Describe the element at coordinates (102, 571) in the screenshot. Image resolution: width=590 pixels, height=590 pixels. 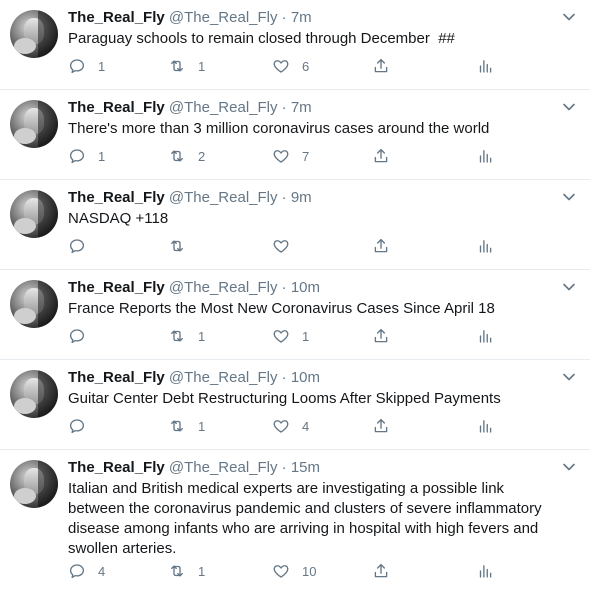
I see `reply-count: 4` at that location.